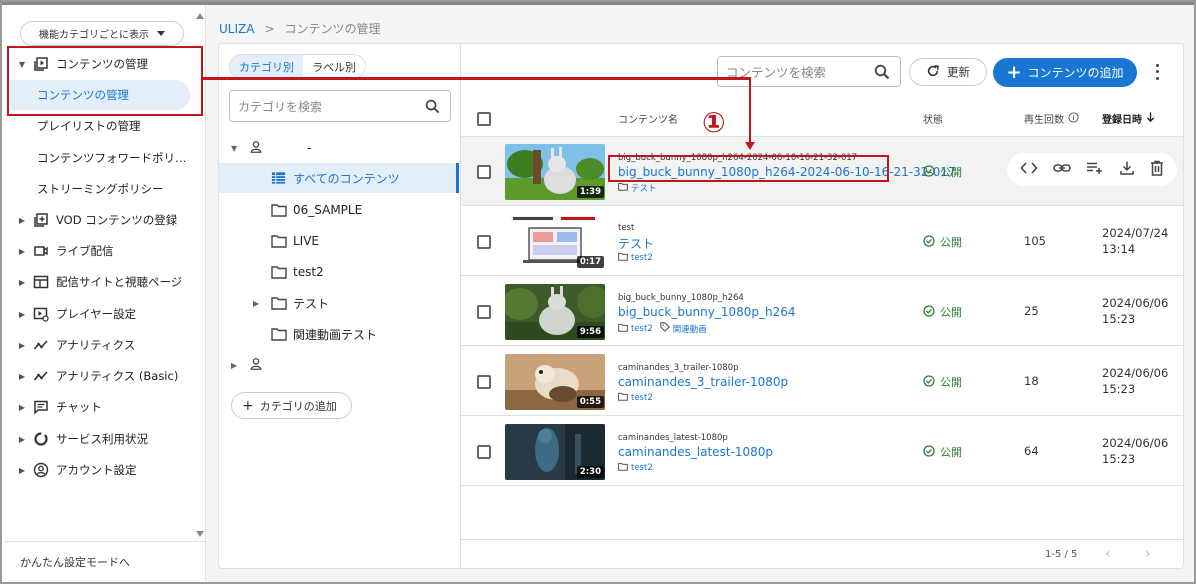  I want to click on sidebar-scroll-down-icon, so click(200, 534).